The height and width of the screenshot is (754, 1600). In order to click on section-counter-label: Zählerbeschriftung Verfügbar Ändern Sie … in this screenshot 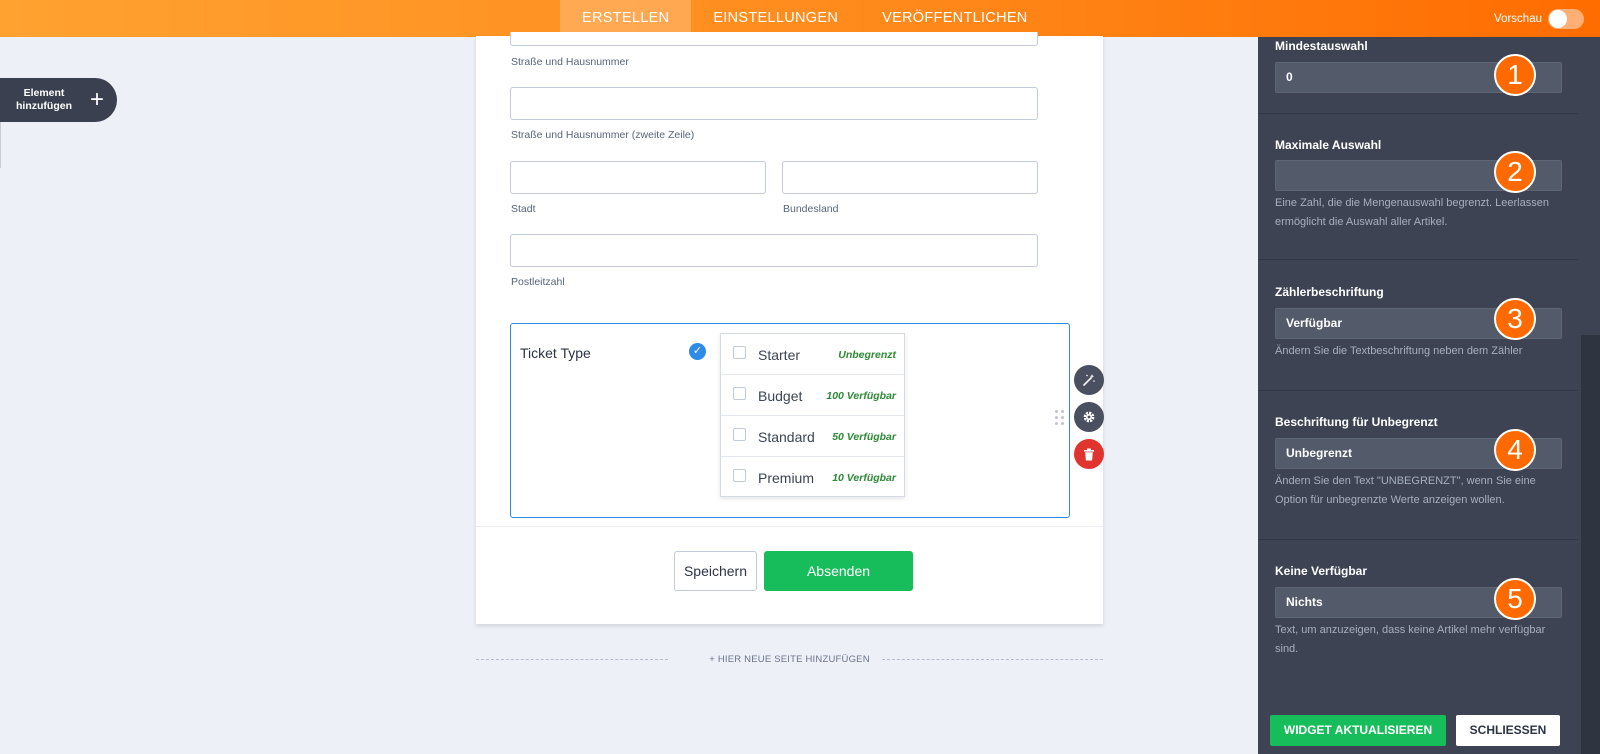, I will do `click(1418, 325)`.